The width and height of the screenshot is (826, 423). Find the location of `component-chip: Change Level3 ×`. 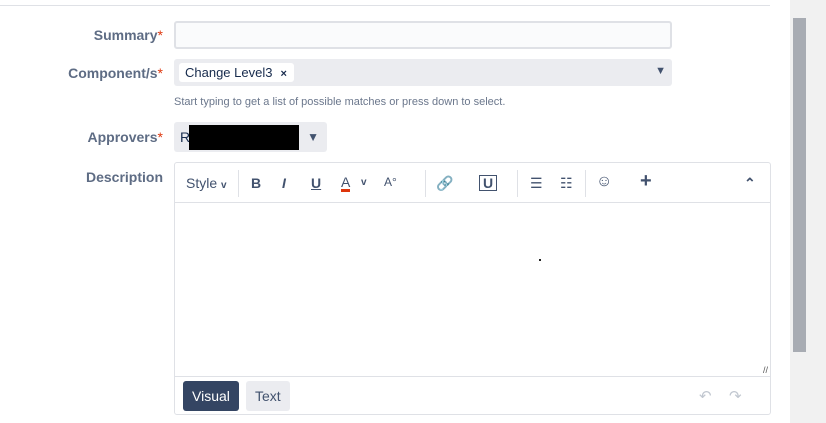

component-chip: Change Level3 × is located at coordinates (236, 72).